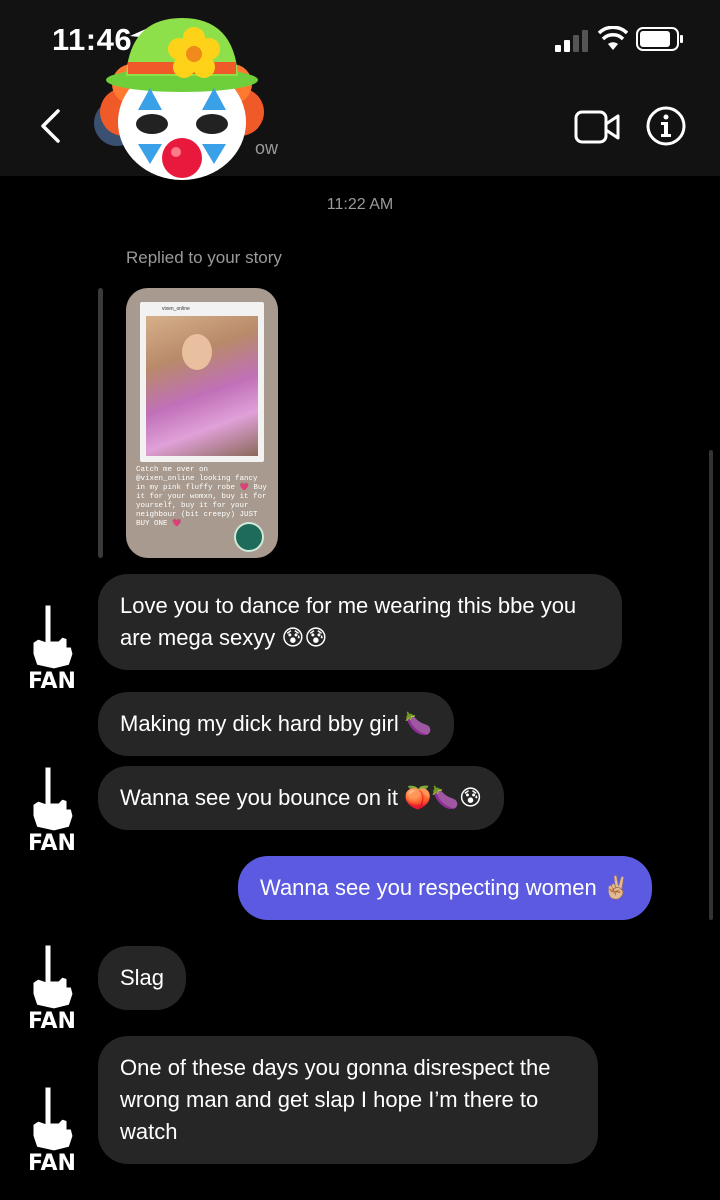  Describe the element at coordinates (100, 423) in the screenshot. I see `reply-indicator-bar` at that location.